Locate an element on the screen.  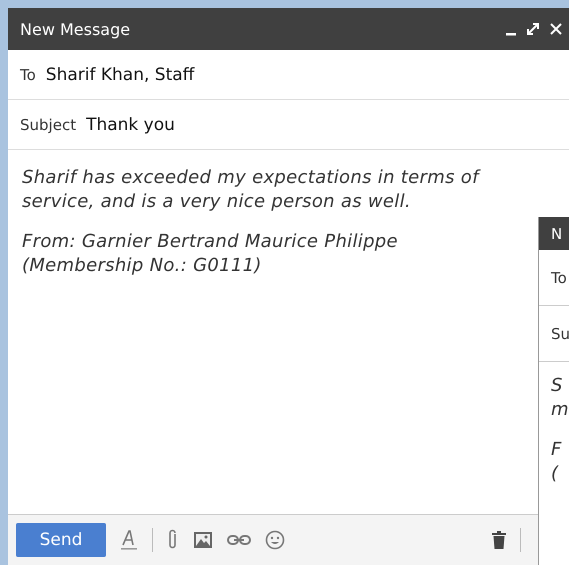
subject-field: Subject Thank you is located at coordinates (288, 125).